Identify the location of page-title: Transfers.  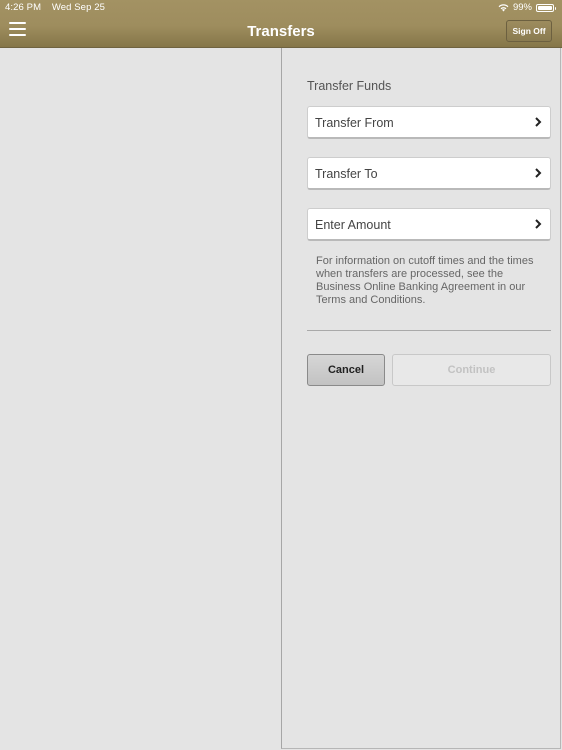
(281, 31).